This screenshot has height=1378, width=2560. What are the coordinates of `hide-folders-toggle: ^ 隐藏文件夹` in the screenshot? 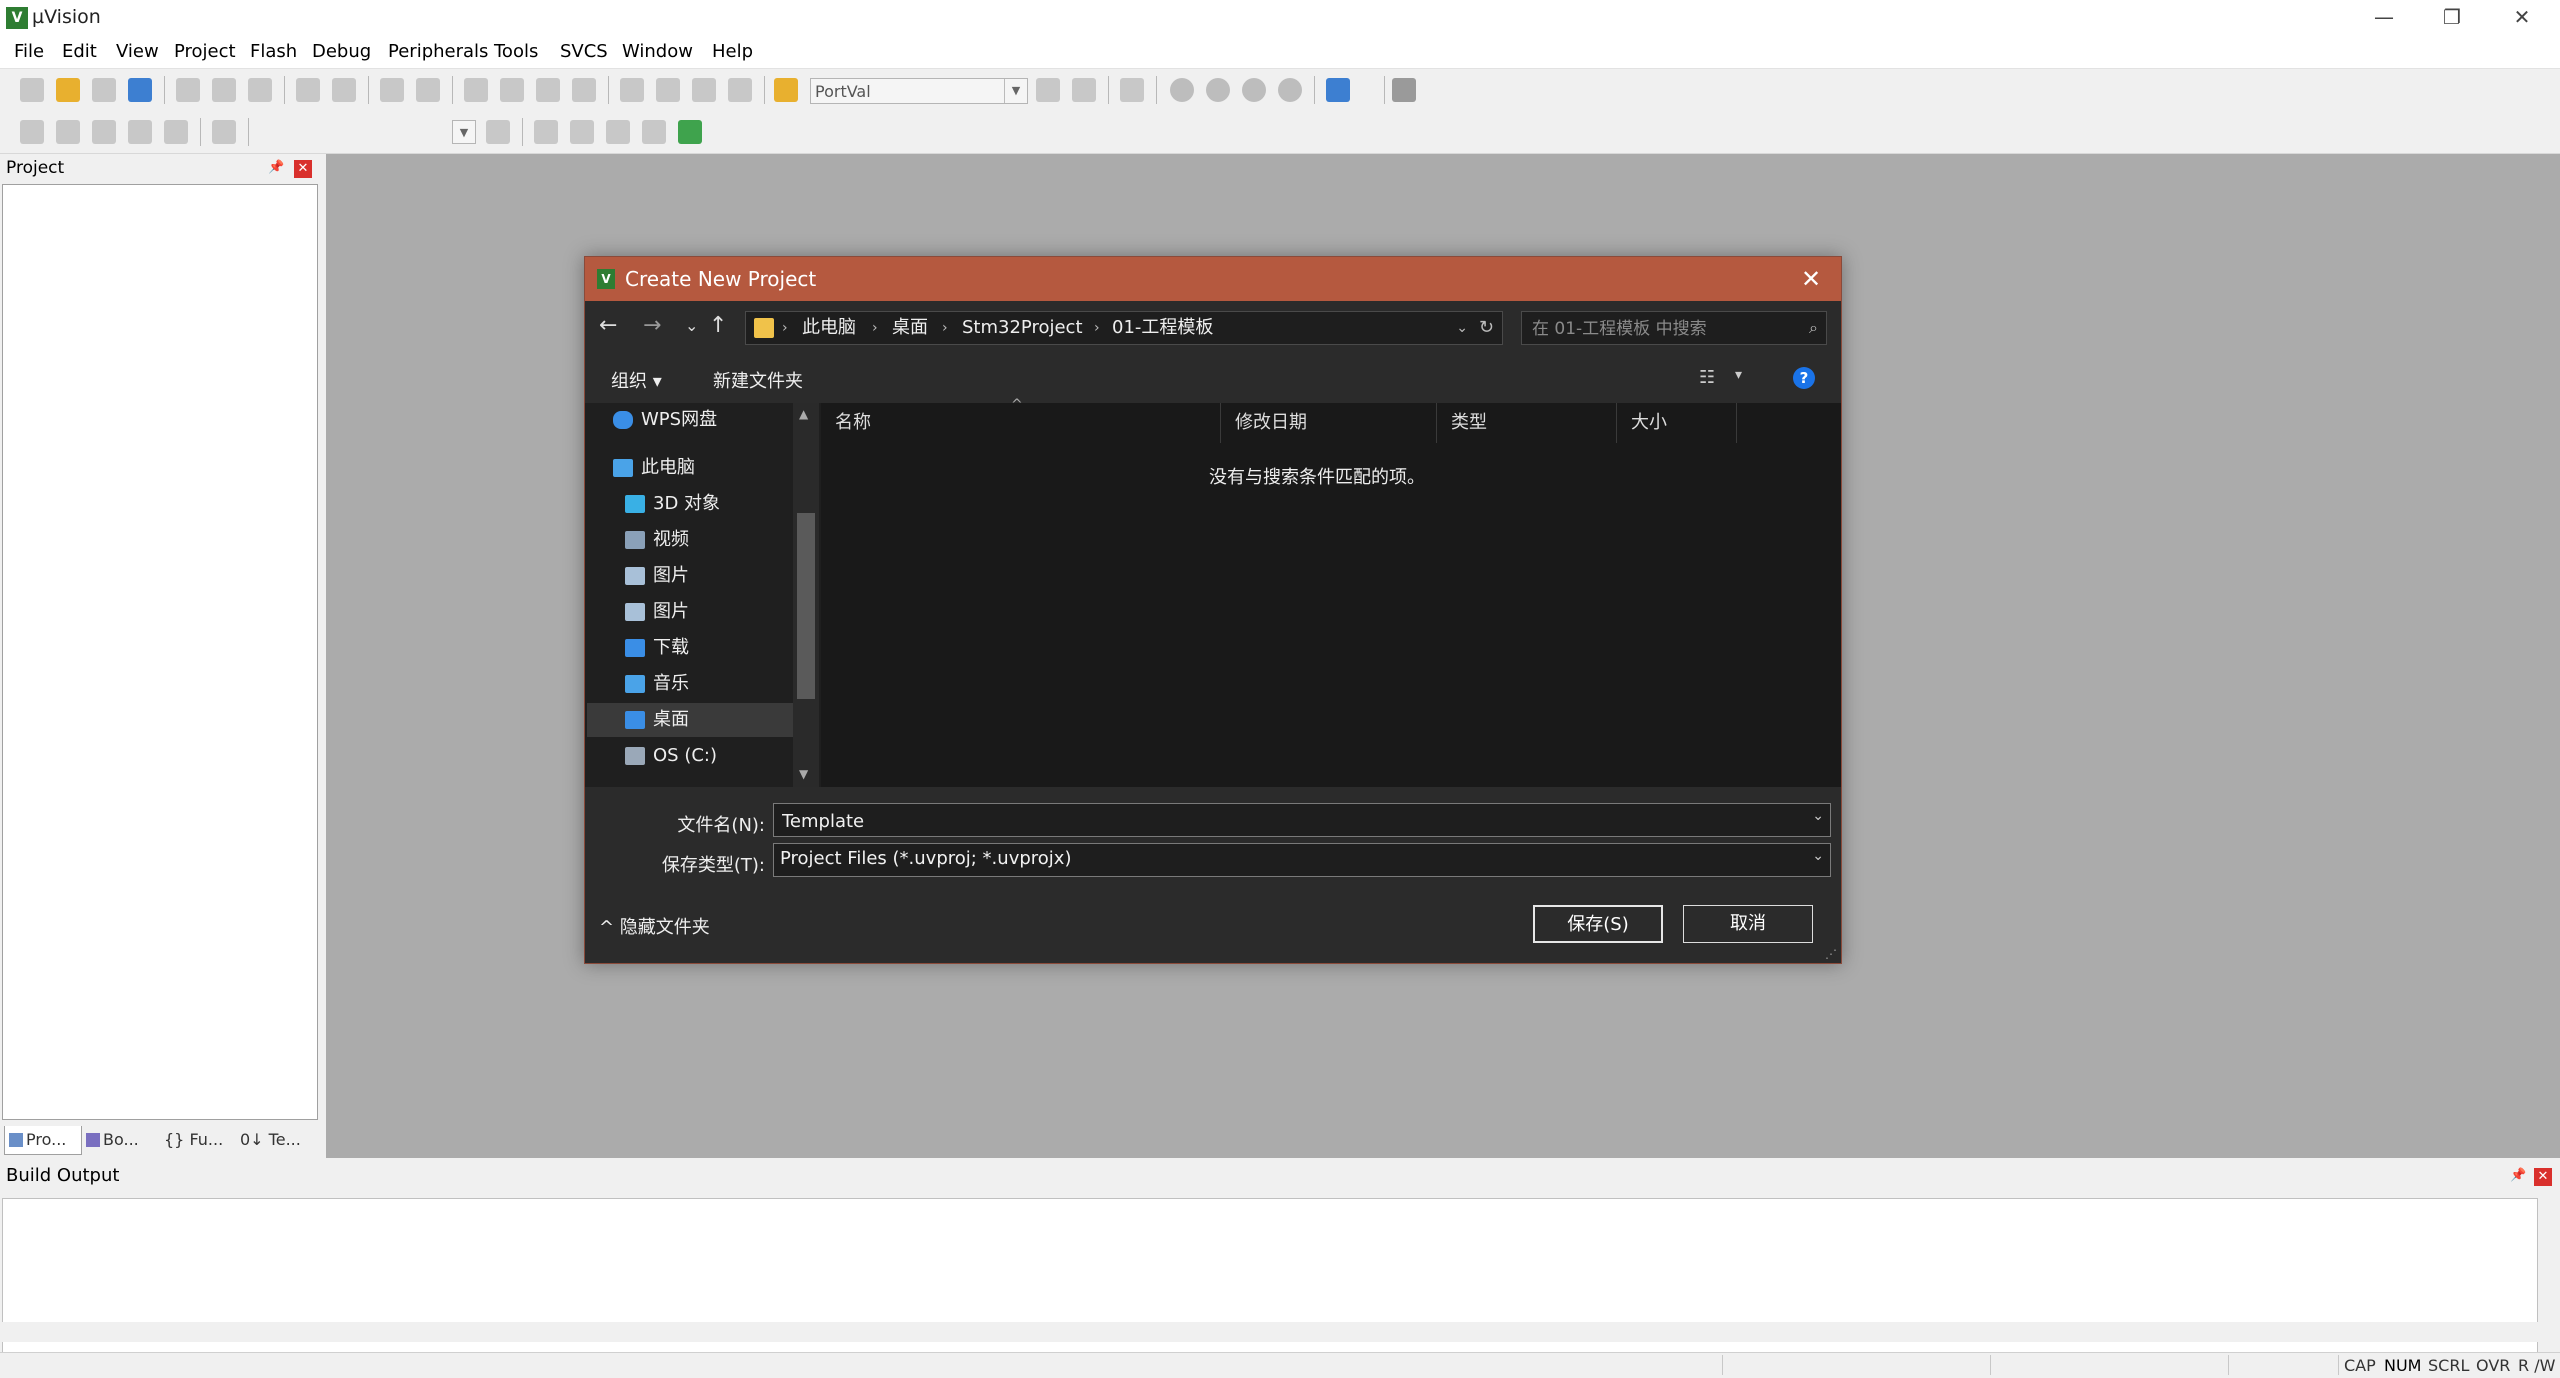 It's located at (654, 926).